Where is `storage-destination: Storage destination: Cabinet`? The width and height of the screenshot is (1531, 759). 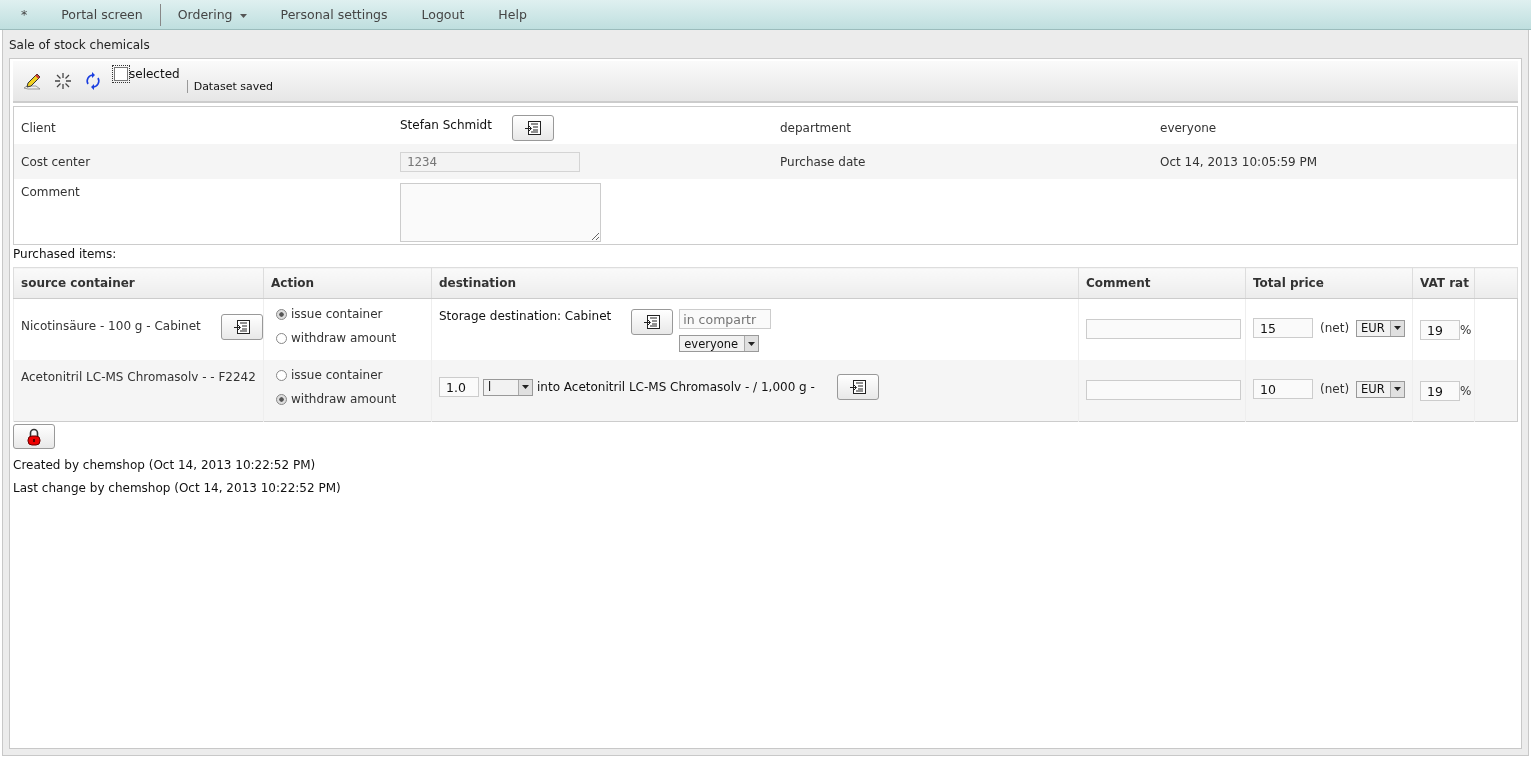
storage-destination: Storage destination: Cabinet is located at coordinates (525, 317).